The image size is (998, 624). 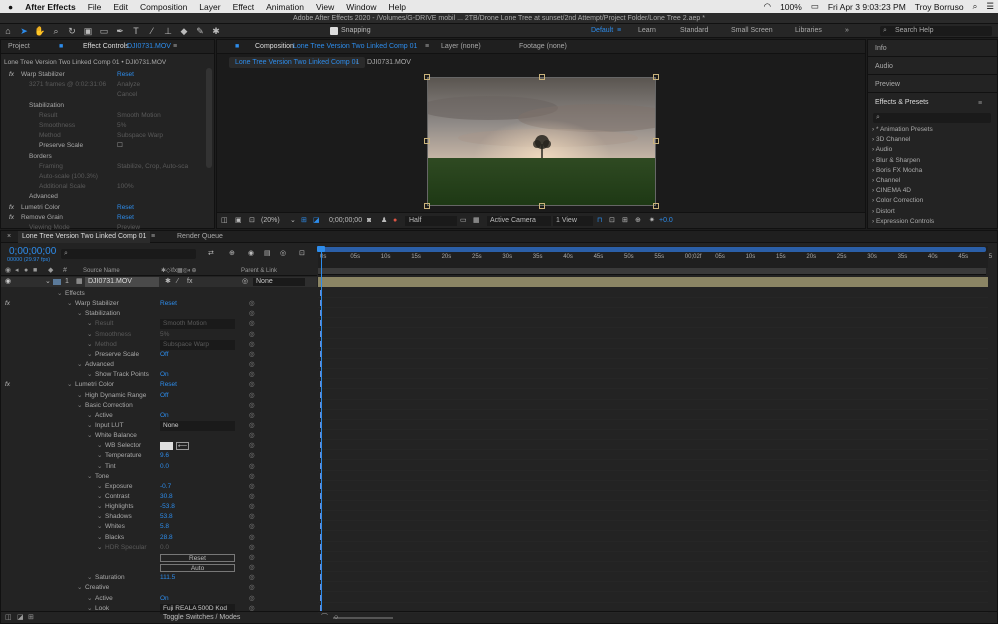 I want to click on audio-icon: ◂, so click(x=17, y=271).